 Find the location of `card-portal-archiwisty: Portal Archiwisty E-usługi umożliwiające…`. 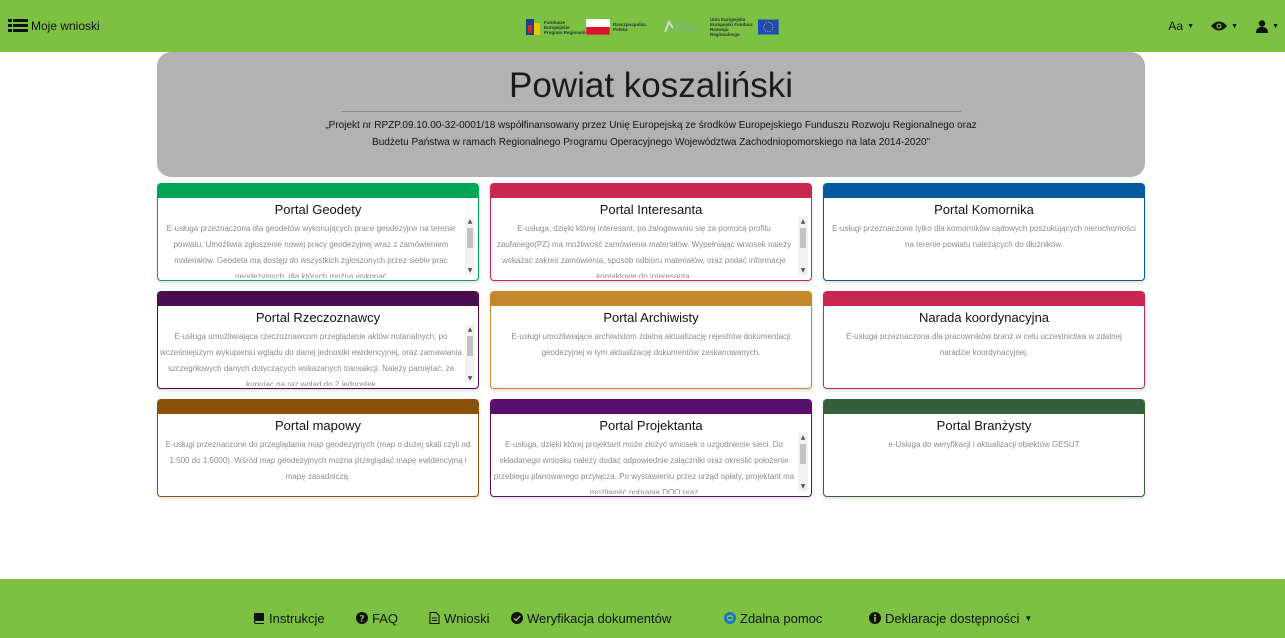

card-portal-archiwisty: Portal Archiwisty E-usługi umożliwiające… is located at coordinates (651, 340).